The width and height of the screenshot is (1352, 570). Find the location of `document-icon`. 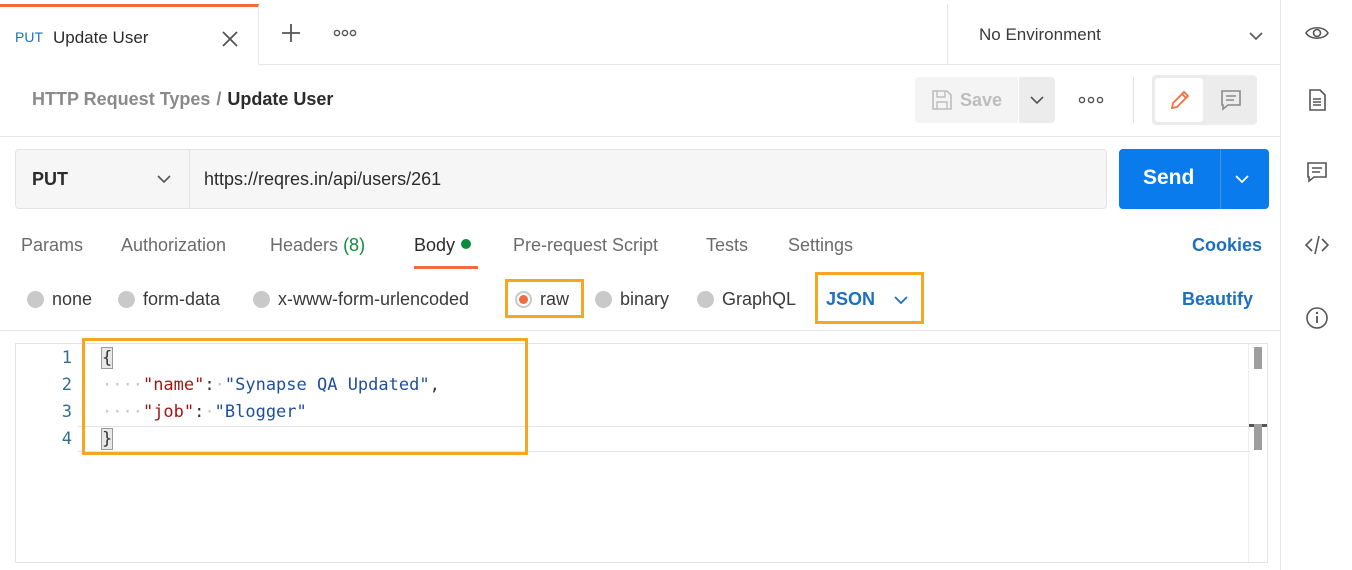

document-icon is located at coordinates (1317, 100).